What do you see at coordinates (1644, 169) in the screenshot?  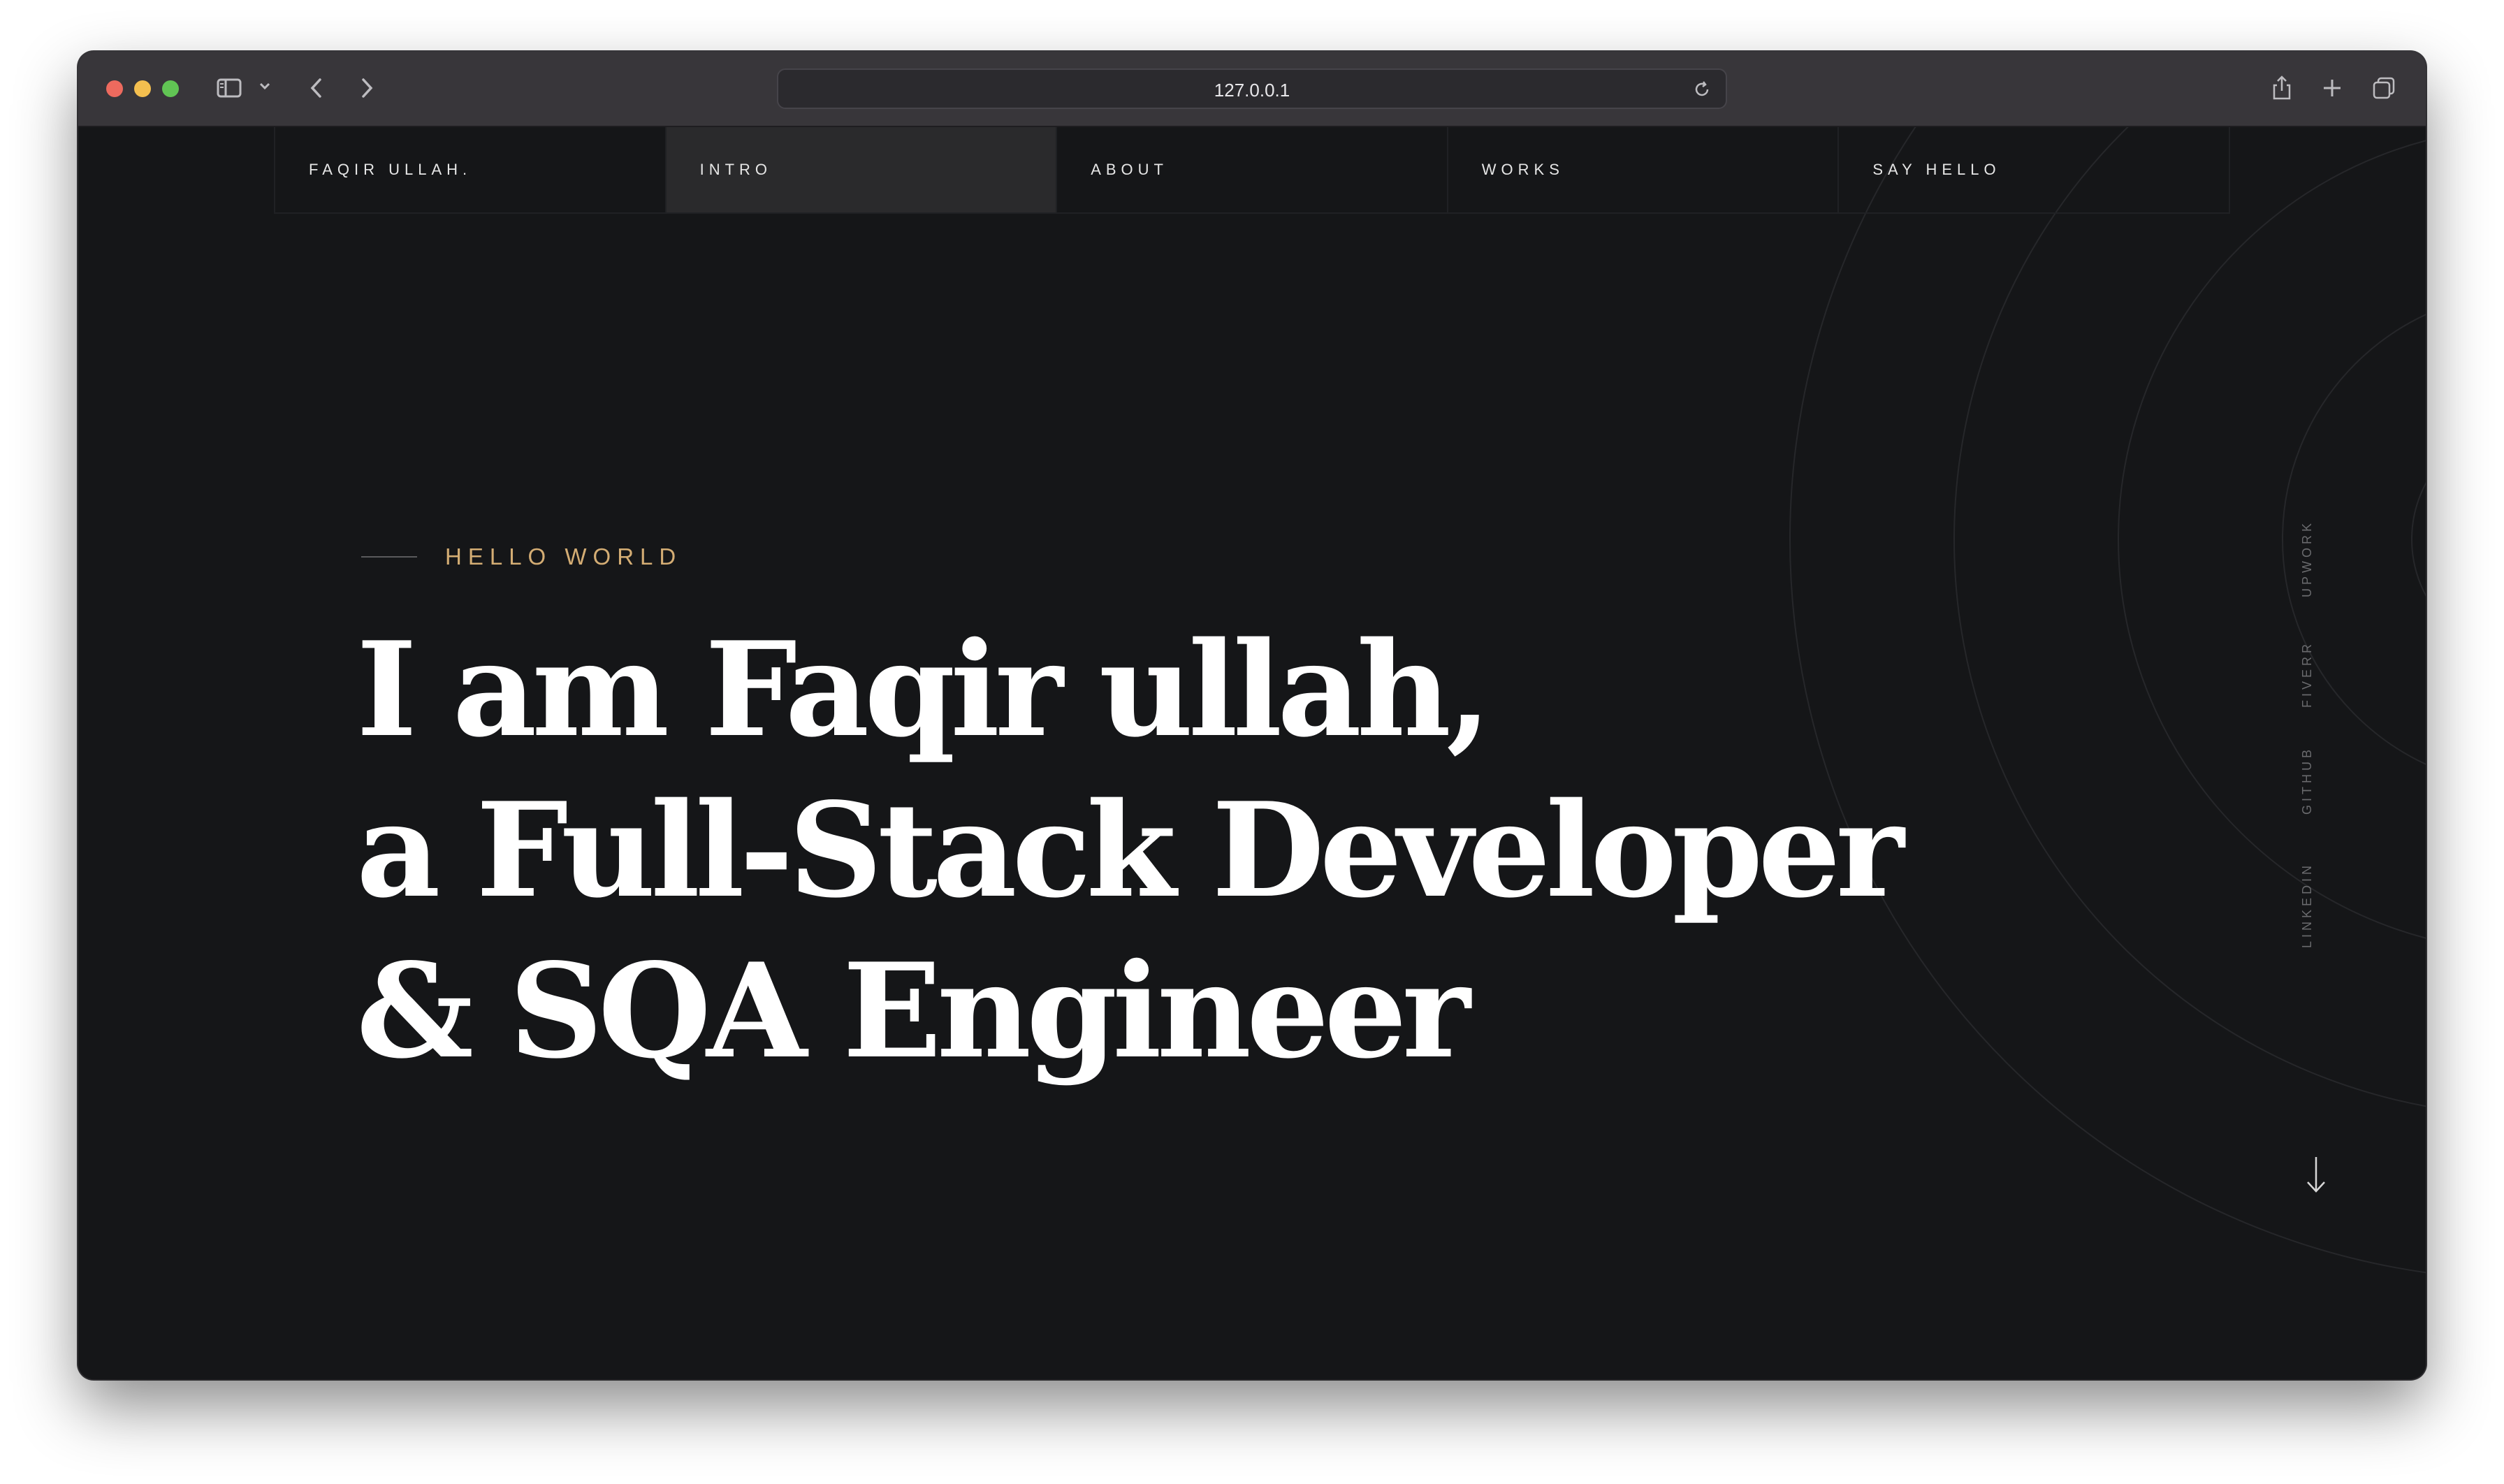 I see `nav-item-works: WORKS` at bounding box center [1644, 169].